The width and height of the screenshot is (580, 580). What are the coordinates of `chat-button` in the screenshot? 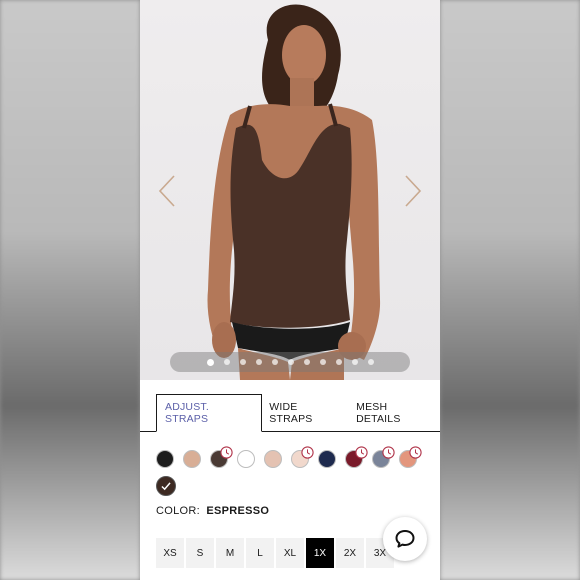 It's located at (405, 539).